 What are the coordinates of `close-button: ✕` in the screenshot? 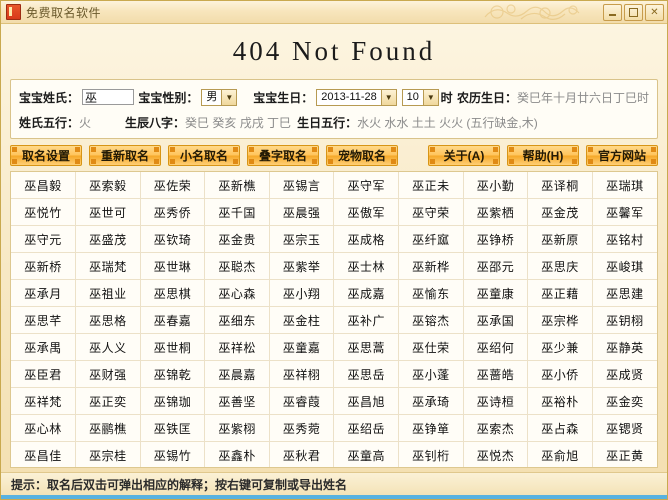 It's located at (654, 12).